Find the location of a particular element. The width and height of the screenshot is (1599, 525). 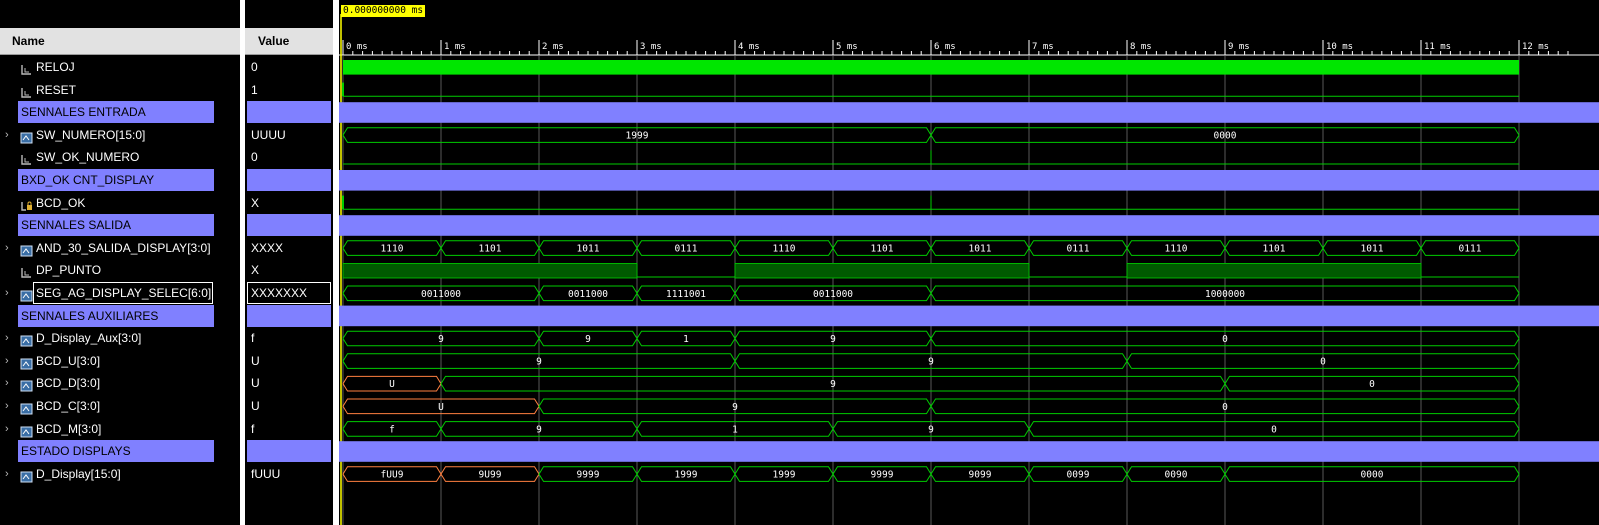

bus-value-label: 0099 is located at coordinates (1078, 475).